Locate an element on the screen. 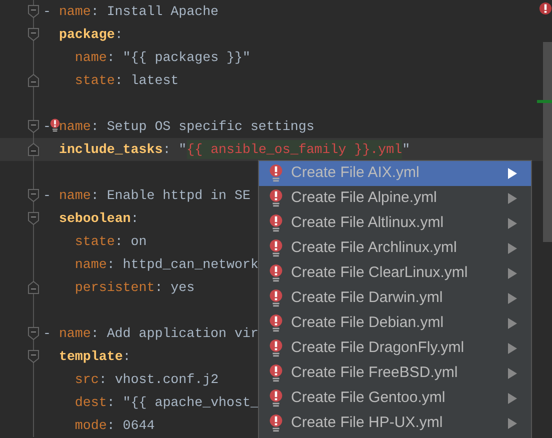 This screenshot has width=552, height=438. yaml-key: dest is located at coordinates (75, 402).